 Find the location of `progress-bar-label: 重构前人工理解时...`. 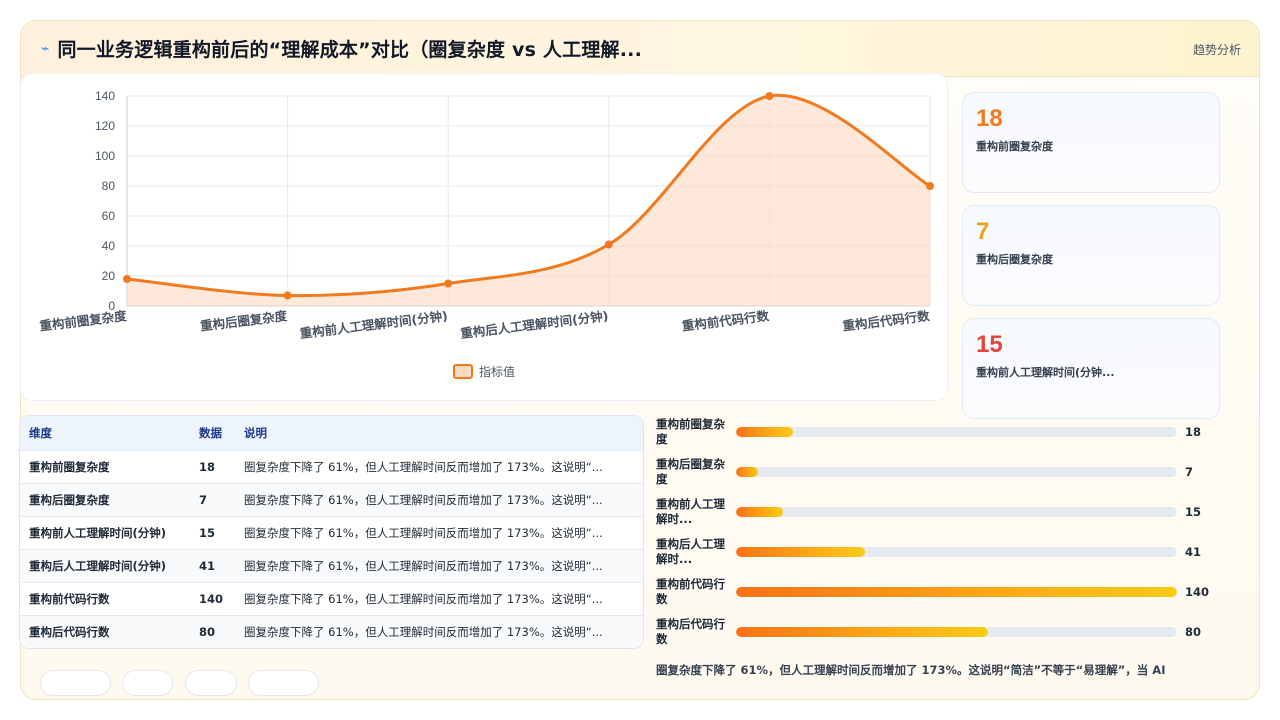

progress-bar-label: 重构前人工理解时... is located at coordinates (690, 511).